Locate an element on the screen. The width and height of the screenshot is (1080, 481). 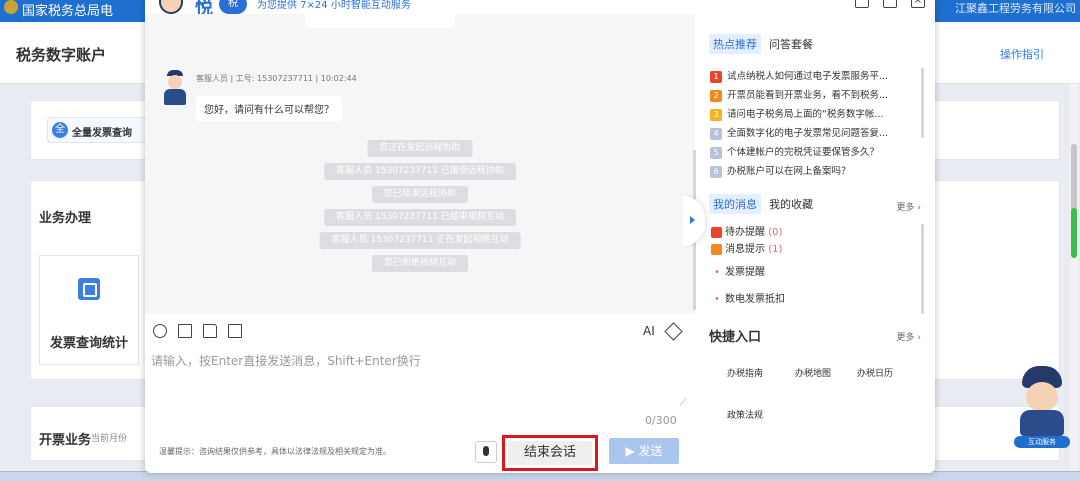
rank-badge: 4 is located at coordinates (716, 134).